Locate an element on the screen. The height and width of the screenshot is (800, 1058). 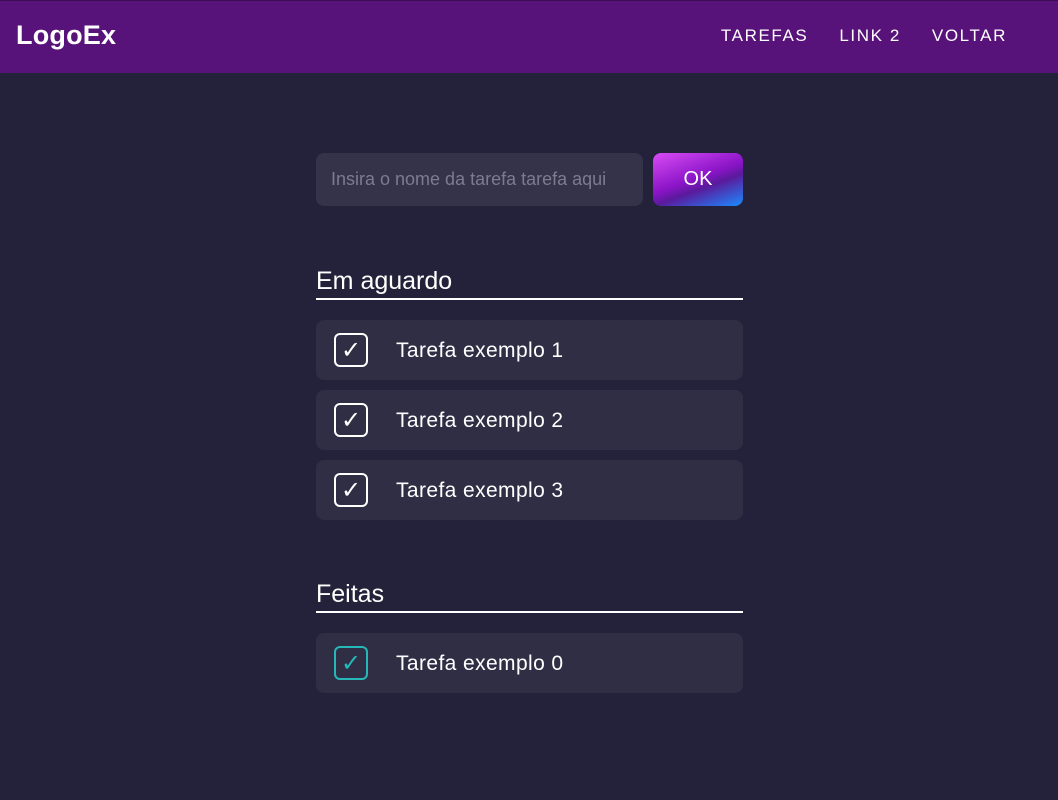
task-name-input is located at coordinates (479, 179).